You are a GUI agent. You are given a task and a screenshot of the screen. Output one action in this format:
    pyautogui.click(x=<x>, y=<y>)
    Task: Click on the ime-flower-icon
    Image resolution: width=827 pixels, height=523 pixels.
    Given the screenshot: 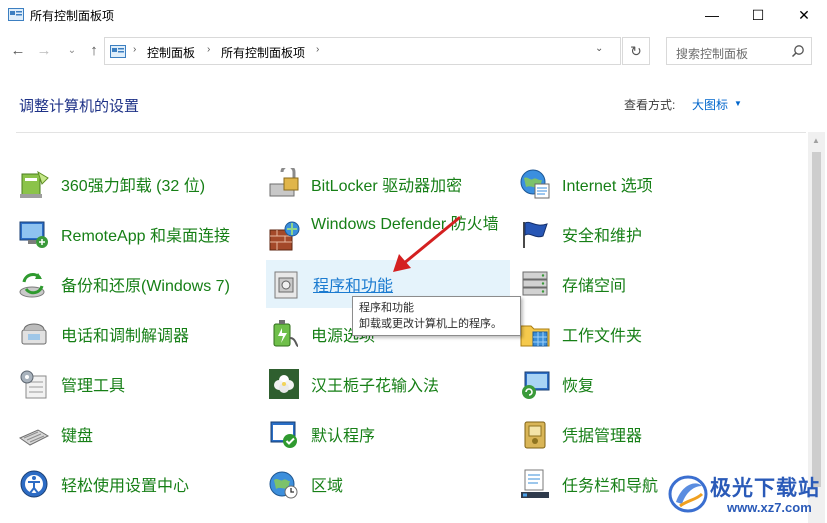 What is the action you would take?
    pyautogui.click(x=284, y=384)
    